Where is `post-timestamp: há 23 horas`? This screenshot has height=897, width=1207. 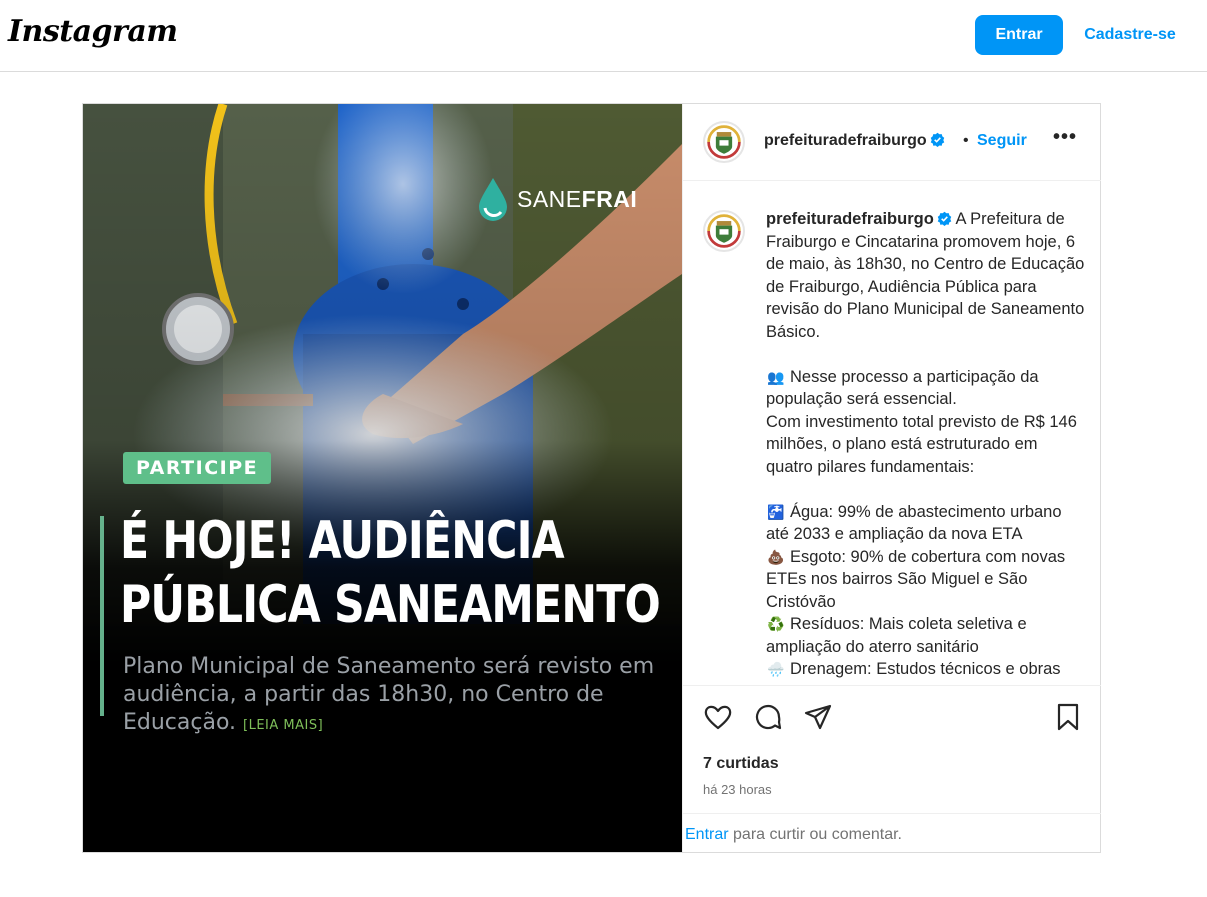 post-timestamp: há 23 horas is located at coordinates (737, 789).